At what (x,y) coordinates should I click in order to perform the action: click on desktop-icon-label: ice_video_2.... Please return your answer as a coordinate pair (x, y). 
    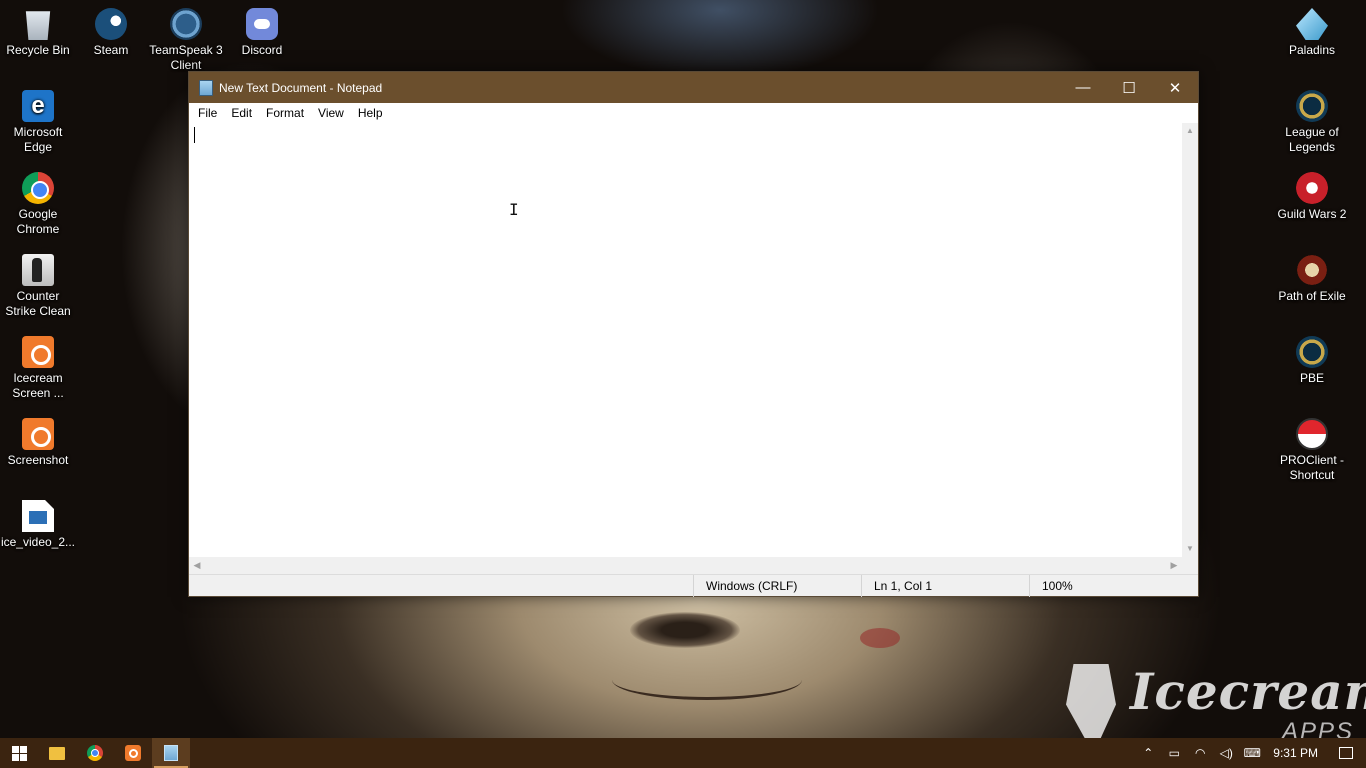
    Looking at the image, I should click on (38, 542).